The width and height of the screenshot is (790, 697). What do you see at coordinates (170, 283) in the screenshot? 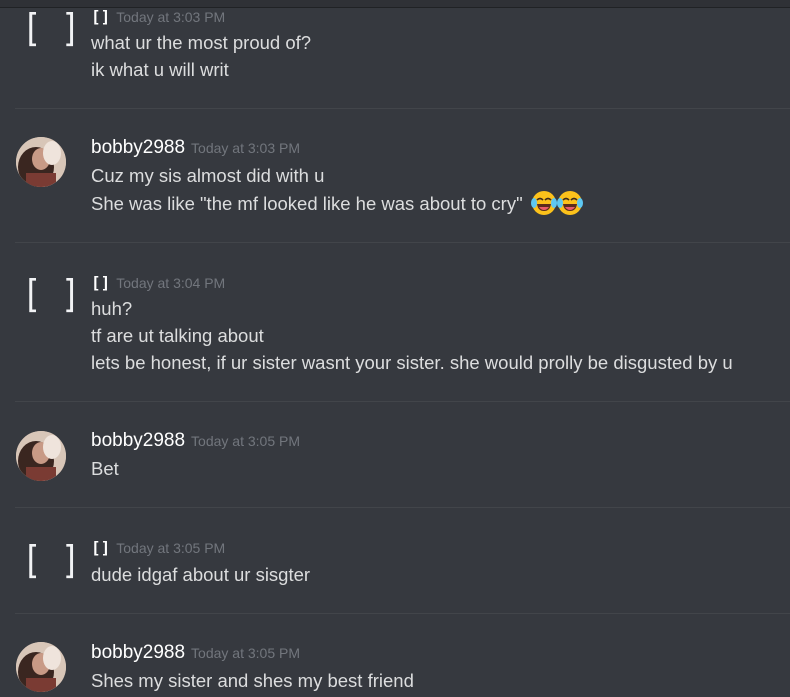
I see `timestamp: Today at 3:04 PM` at bounding box center [170, 283].